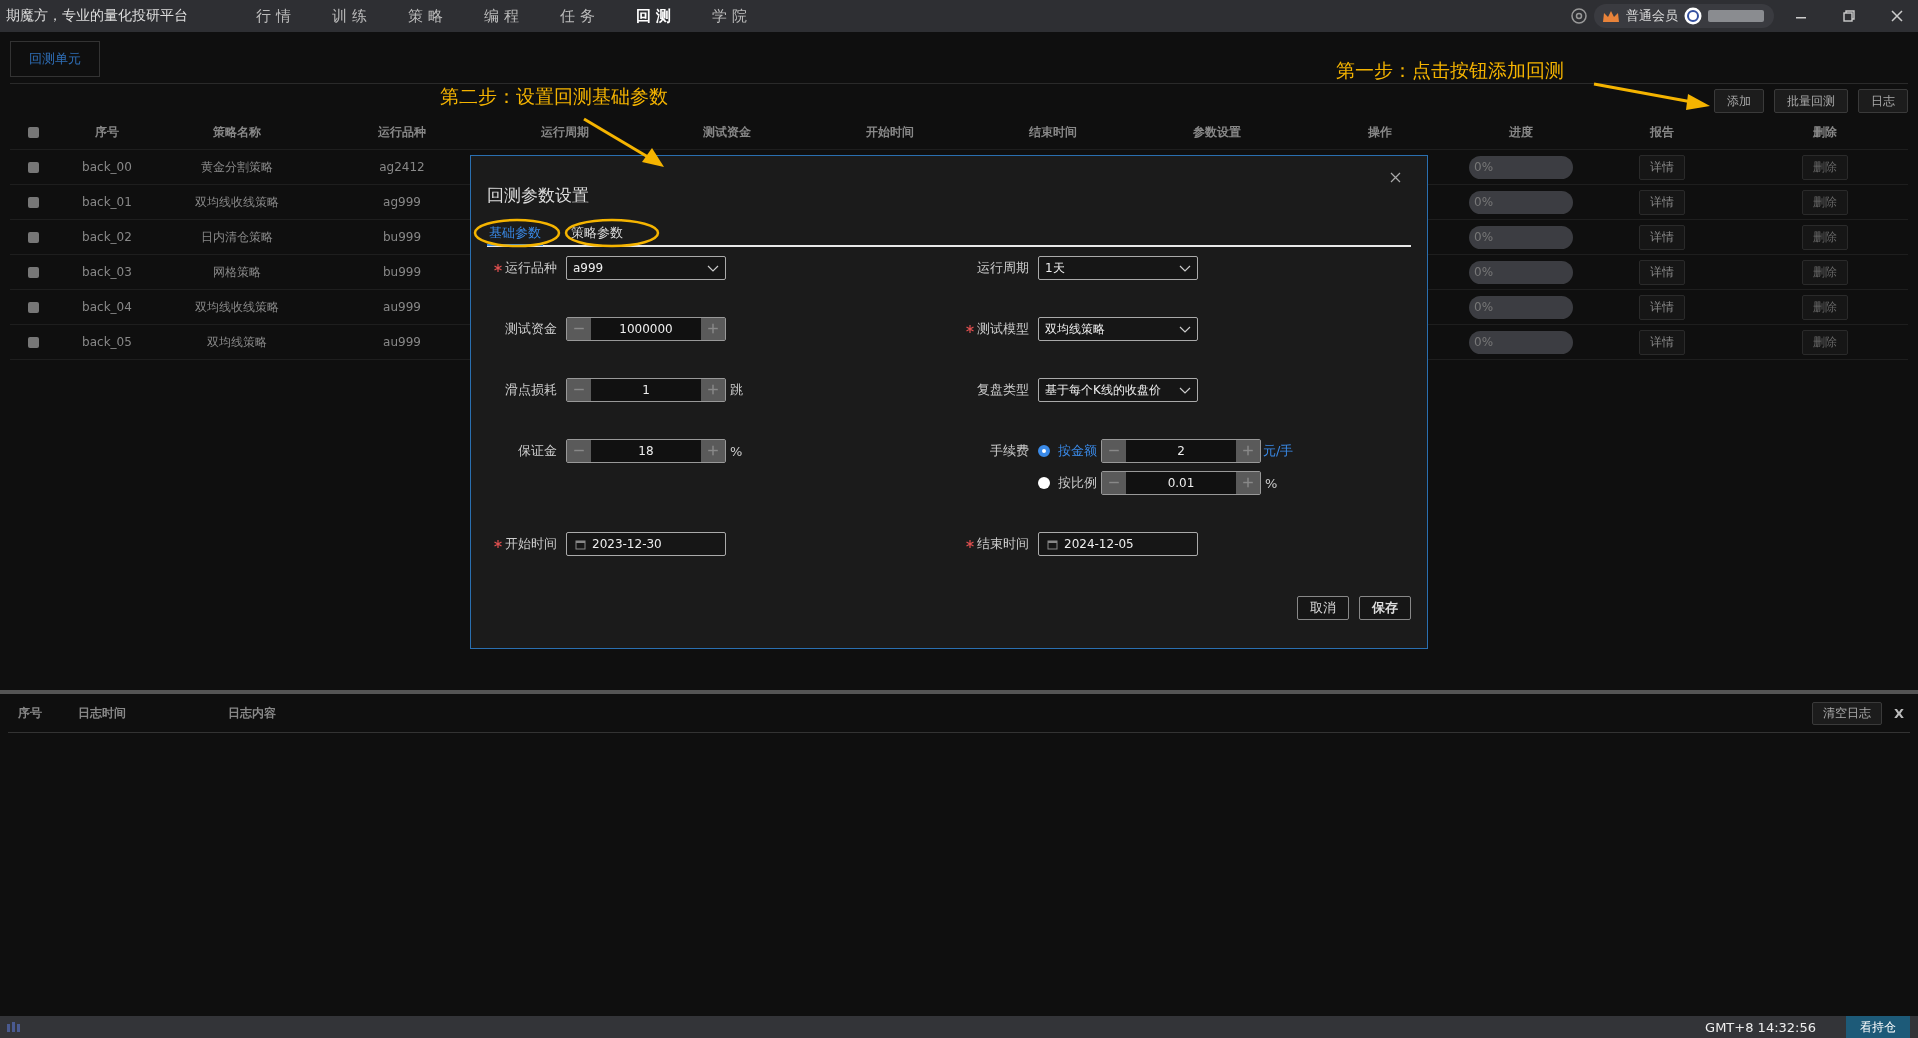 The image size is (1918, 1038). Describe the element at coordinates (1878, 1027) in the screenshot. I see `positions-button: 看持仓` at that location.